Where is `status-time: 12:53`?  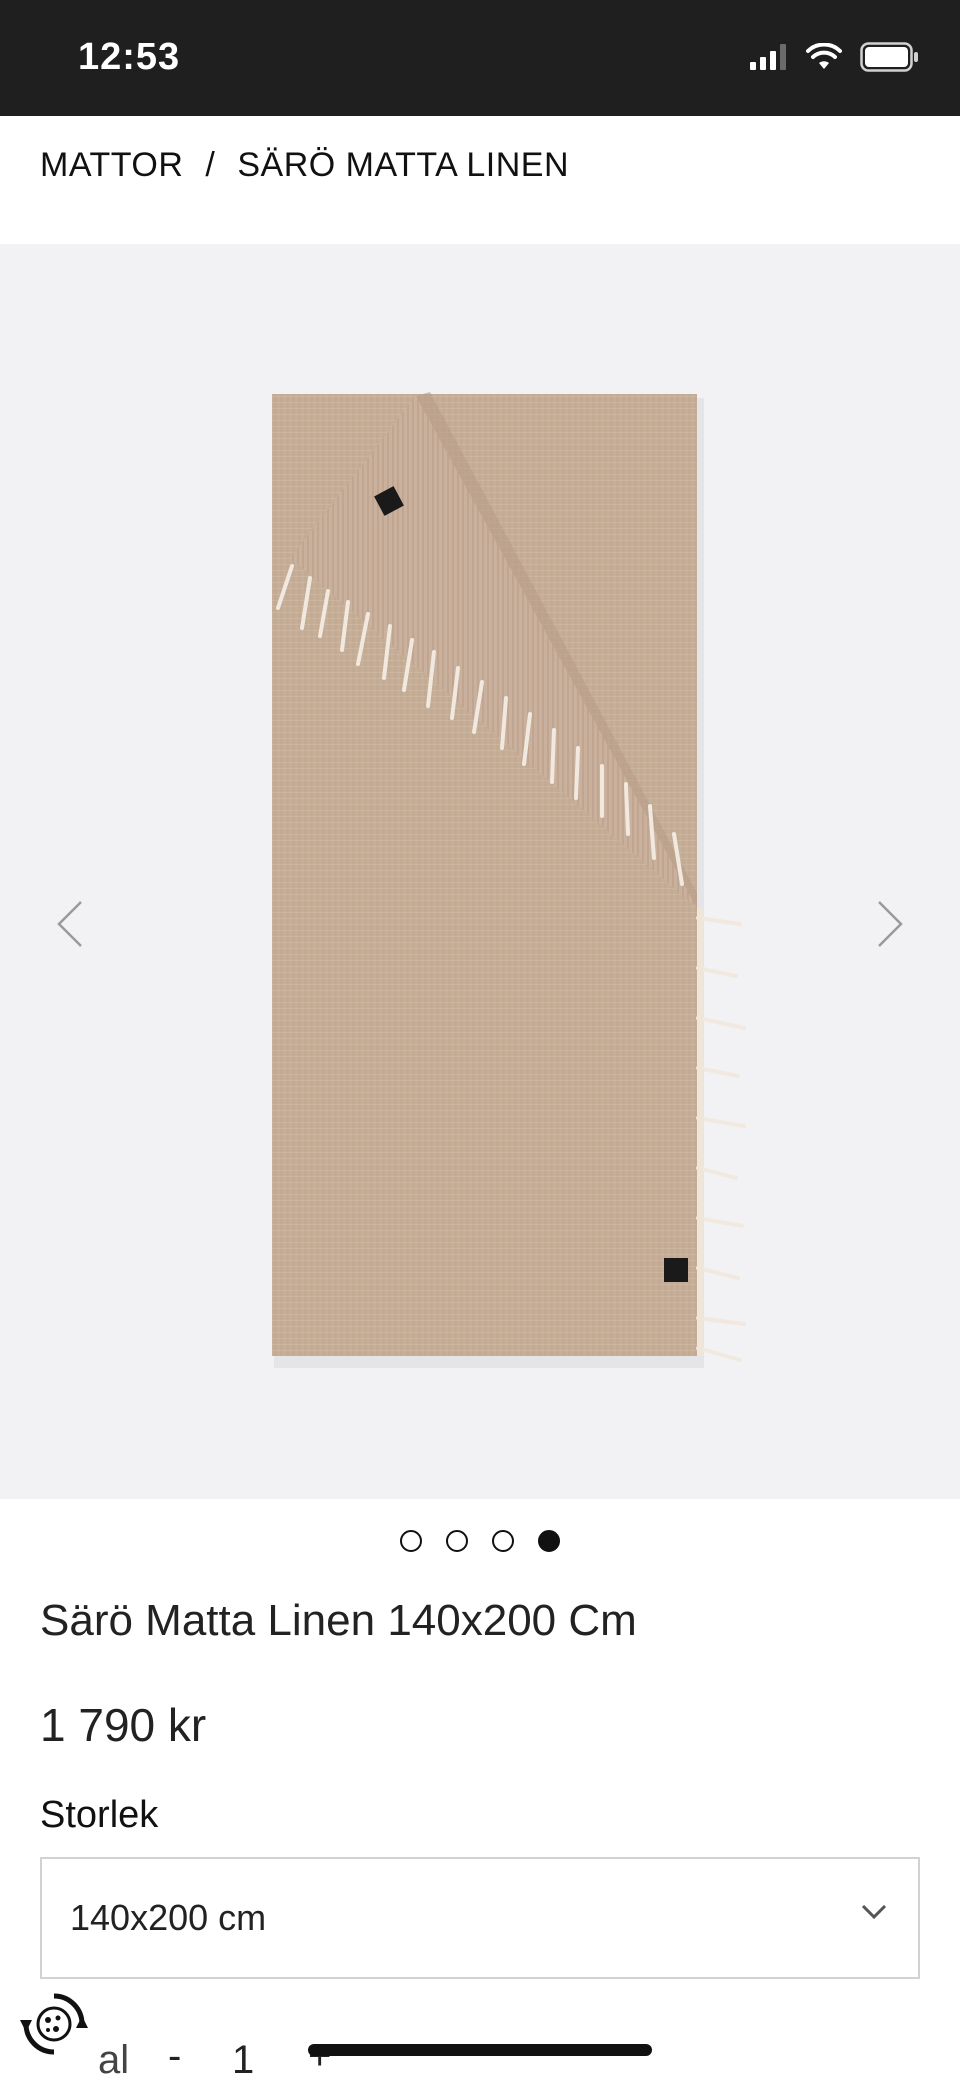
status-time: 12:53 is located at coordinates (129, 57).